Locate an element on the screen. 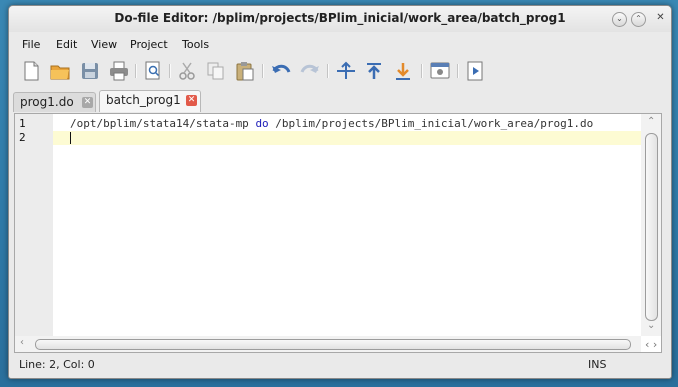 The image size is (678, 387). insert-mode-indicator: INS is located at coordinates (597, 364).